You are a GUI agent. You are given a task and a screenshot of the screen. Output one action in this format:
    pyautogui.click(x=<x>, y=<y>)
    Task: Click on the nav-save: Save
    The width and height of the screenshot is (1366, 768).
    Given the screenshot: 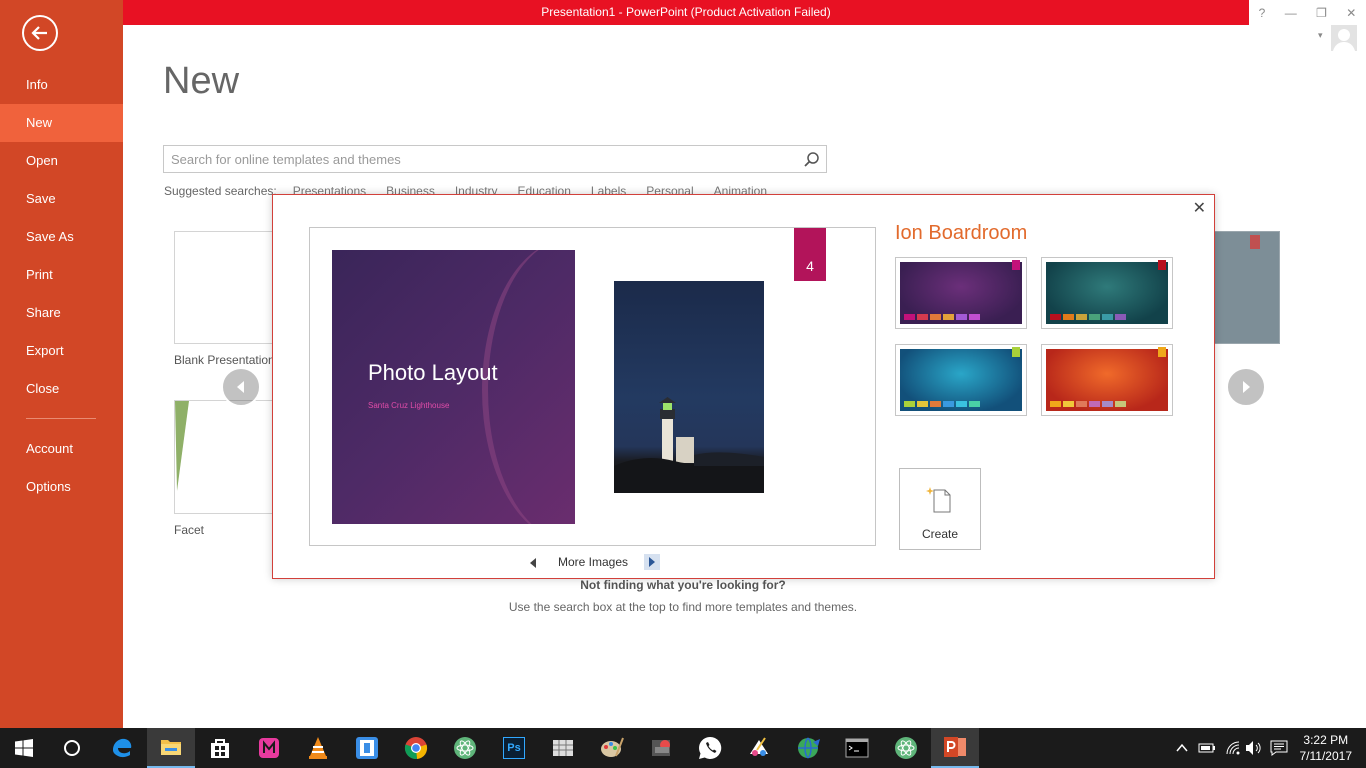 What is the action you would take?
    pyautogui.click(x=61, y=199)
    